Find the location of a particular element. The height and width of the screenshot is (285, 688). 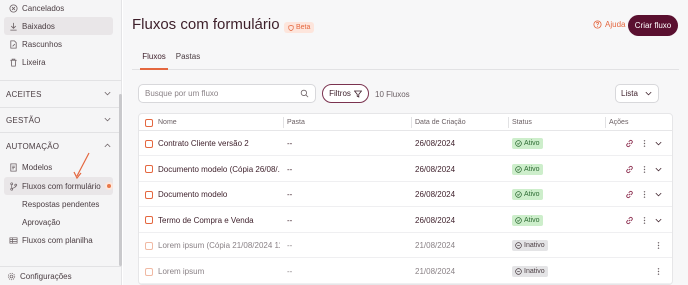

column-header-data: Data de Criação is located at coordinates (440, 122).